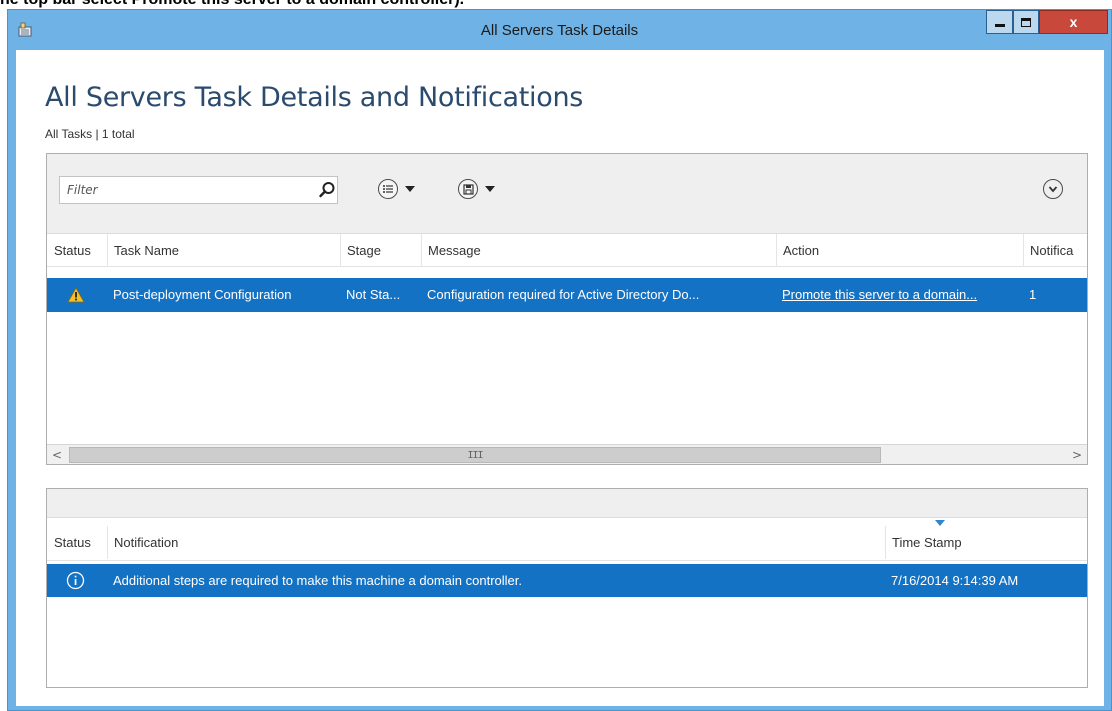 Image resolution: width=1112 pixels, height=711 pixels. What do you see at coordinates (57, 454) in the screenshot?
I see `scroll-left-button: <` at bounding box center [57, 454].